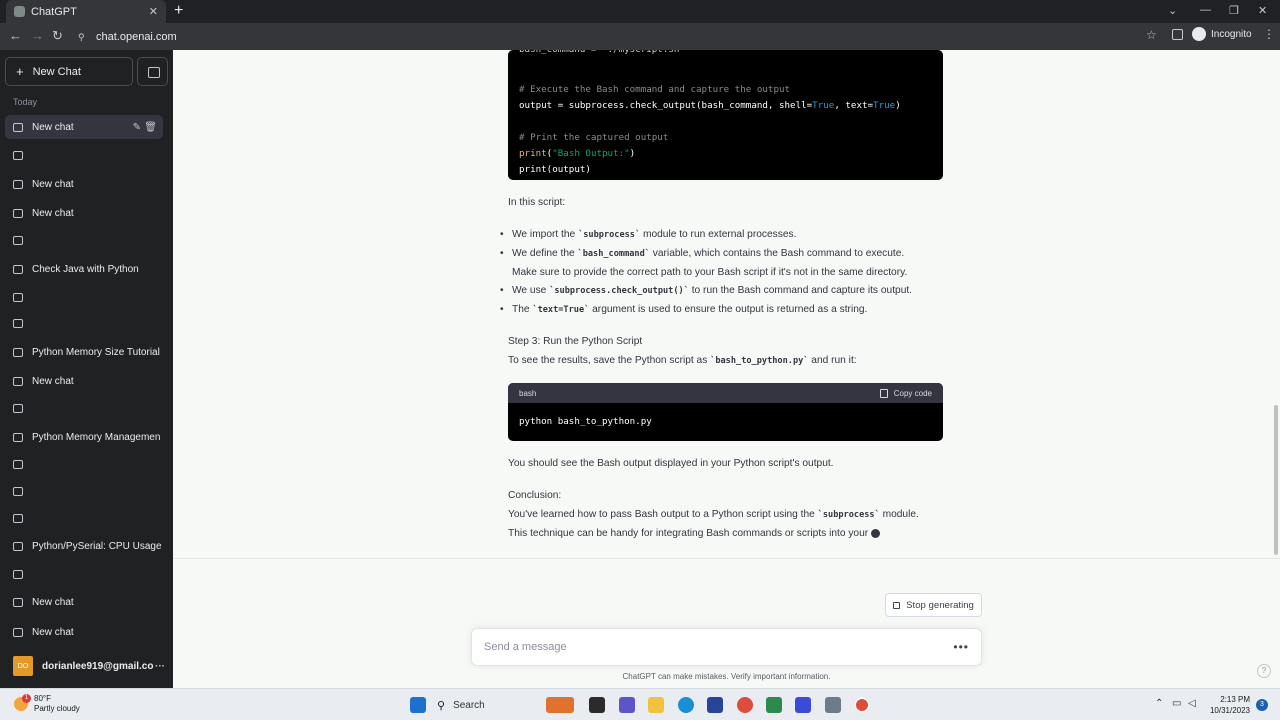 The image size is (1280, 720). What do you see at coordinates (19, 11) in the screenshot?
I see `chatgpt-favicon-icon` at bounding box center [19, 11].